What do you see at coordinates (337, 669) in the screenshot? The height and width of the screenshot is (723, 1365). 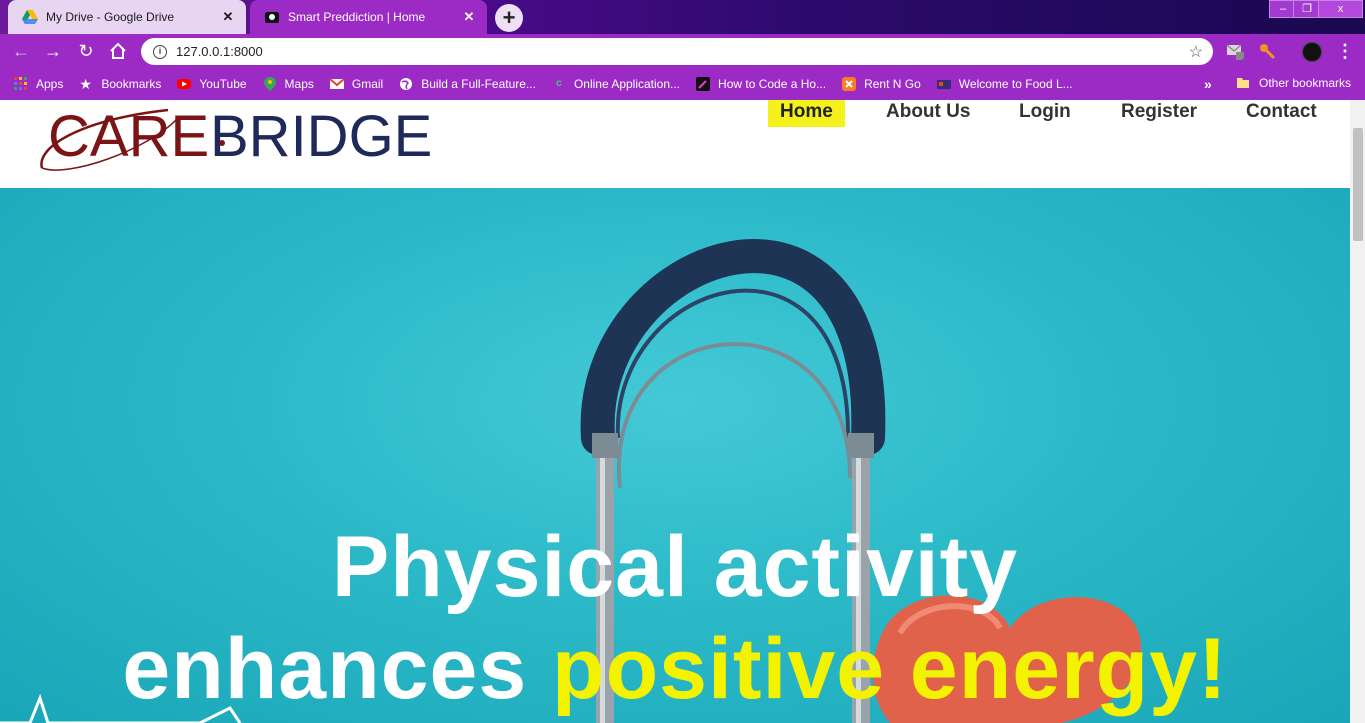 I see `hero-headline-white: enhances` at bounding box center [337, 669].